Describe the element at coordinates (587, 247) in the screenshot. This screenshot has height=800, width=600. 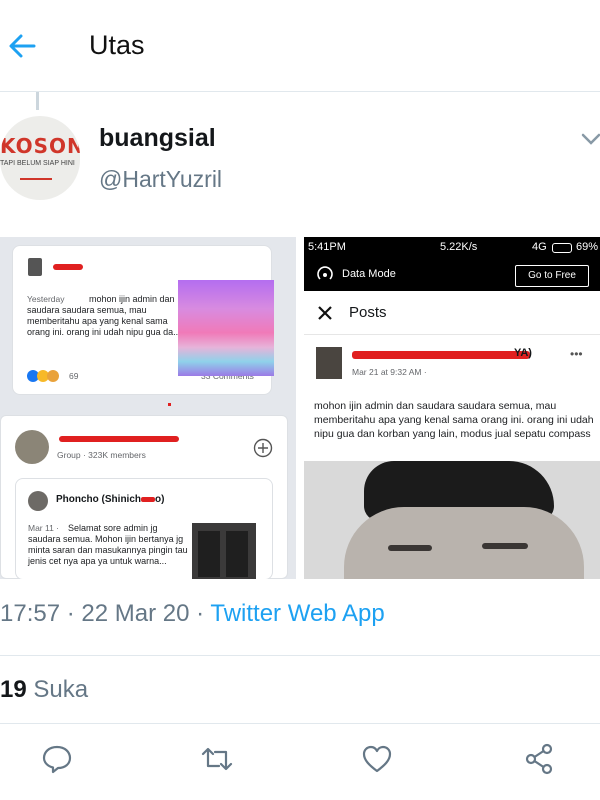
I see `battery-percent: 69%` at that location.